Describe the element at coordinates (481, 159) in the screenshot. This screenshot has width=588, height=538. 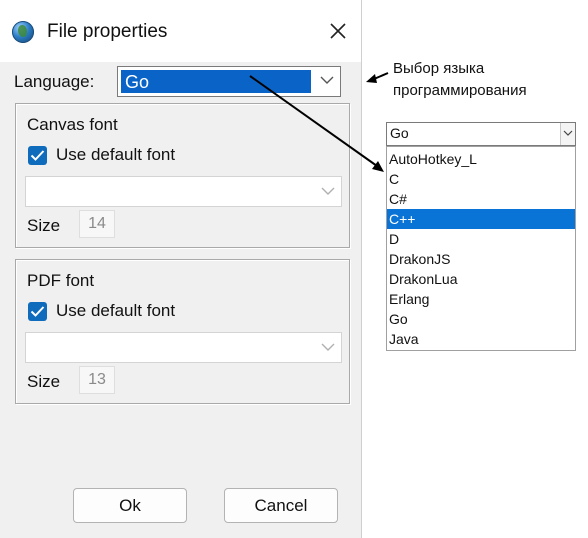
I see `dropdown-item: AutoHotkey_L` at that location.